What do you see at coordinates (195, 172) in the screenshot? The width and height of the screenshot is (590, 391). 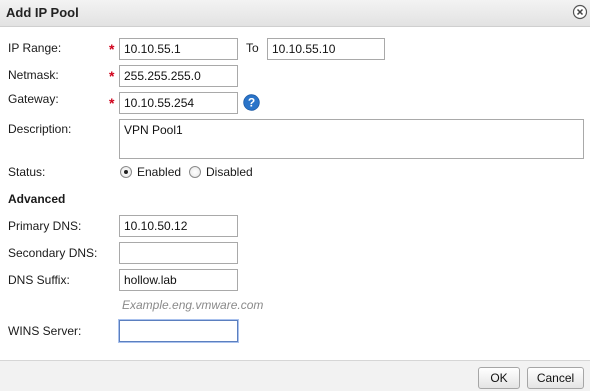 I see `status-disabled-radio` at bounding box center [195, 172].